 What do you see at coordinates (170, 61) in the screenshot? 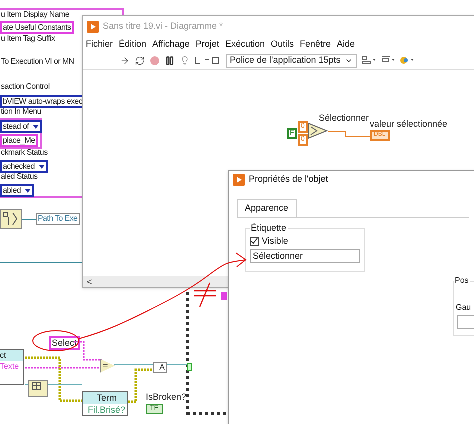
I see `pause-icon` at bounding box center [170, 61].